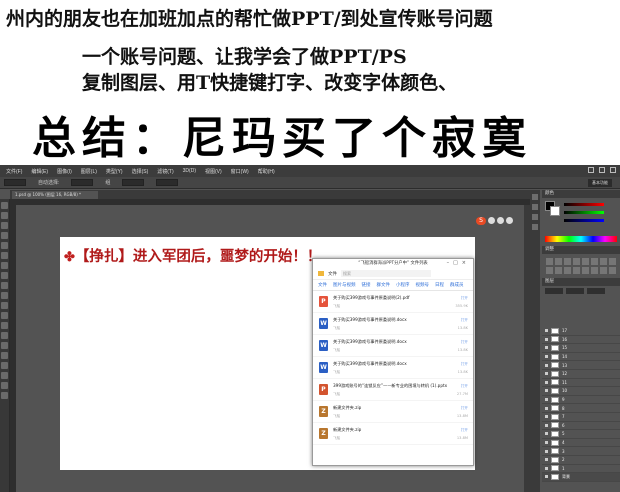 The width and height of the screenshot is (620, 492). Describe the element at coordinates (581, 391) in the screenshot. I see `layer-row: 10` at that location.